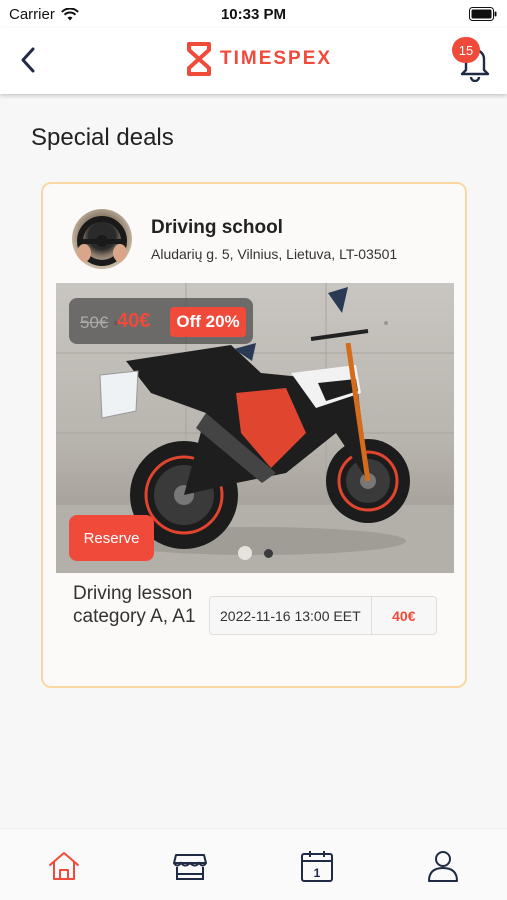 The width and height of the screenshot is (507, 900). What do you see at coordinates (94, 322) in the screenshot?
I see `old-price: 50€` at bounding box center [94, 322].